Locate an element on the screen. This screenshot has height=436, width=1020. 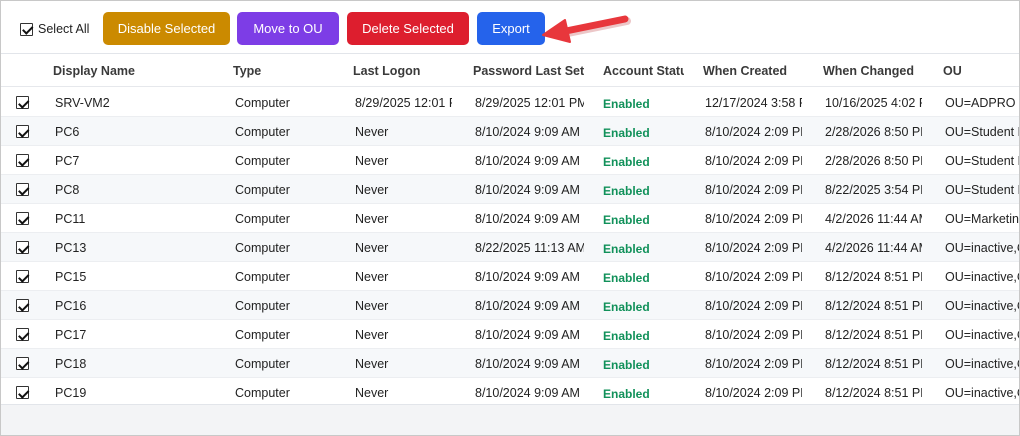
move-to-ou-button: Move to OU is located at coordinates (288, 28).